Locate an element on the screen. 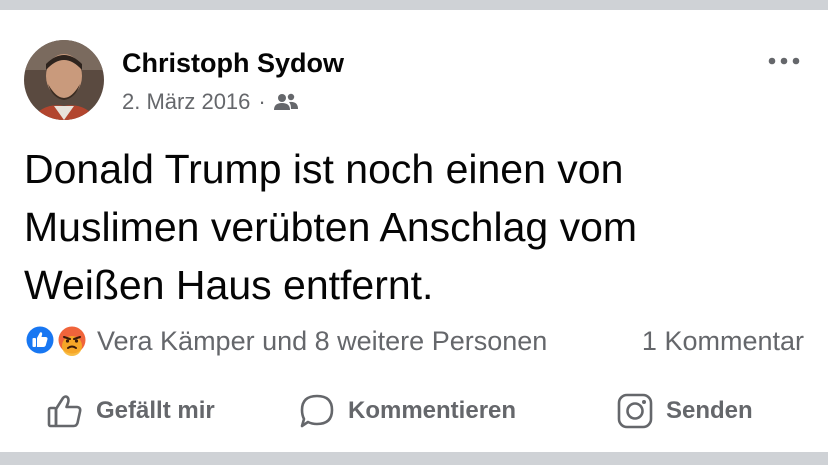 This screenshot has height=465, width=828. friends-icon is located at coordinates (285, 102).